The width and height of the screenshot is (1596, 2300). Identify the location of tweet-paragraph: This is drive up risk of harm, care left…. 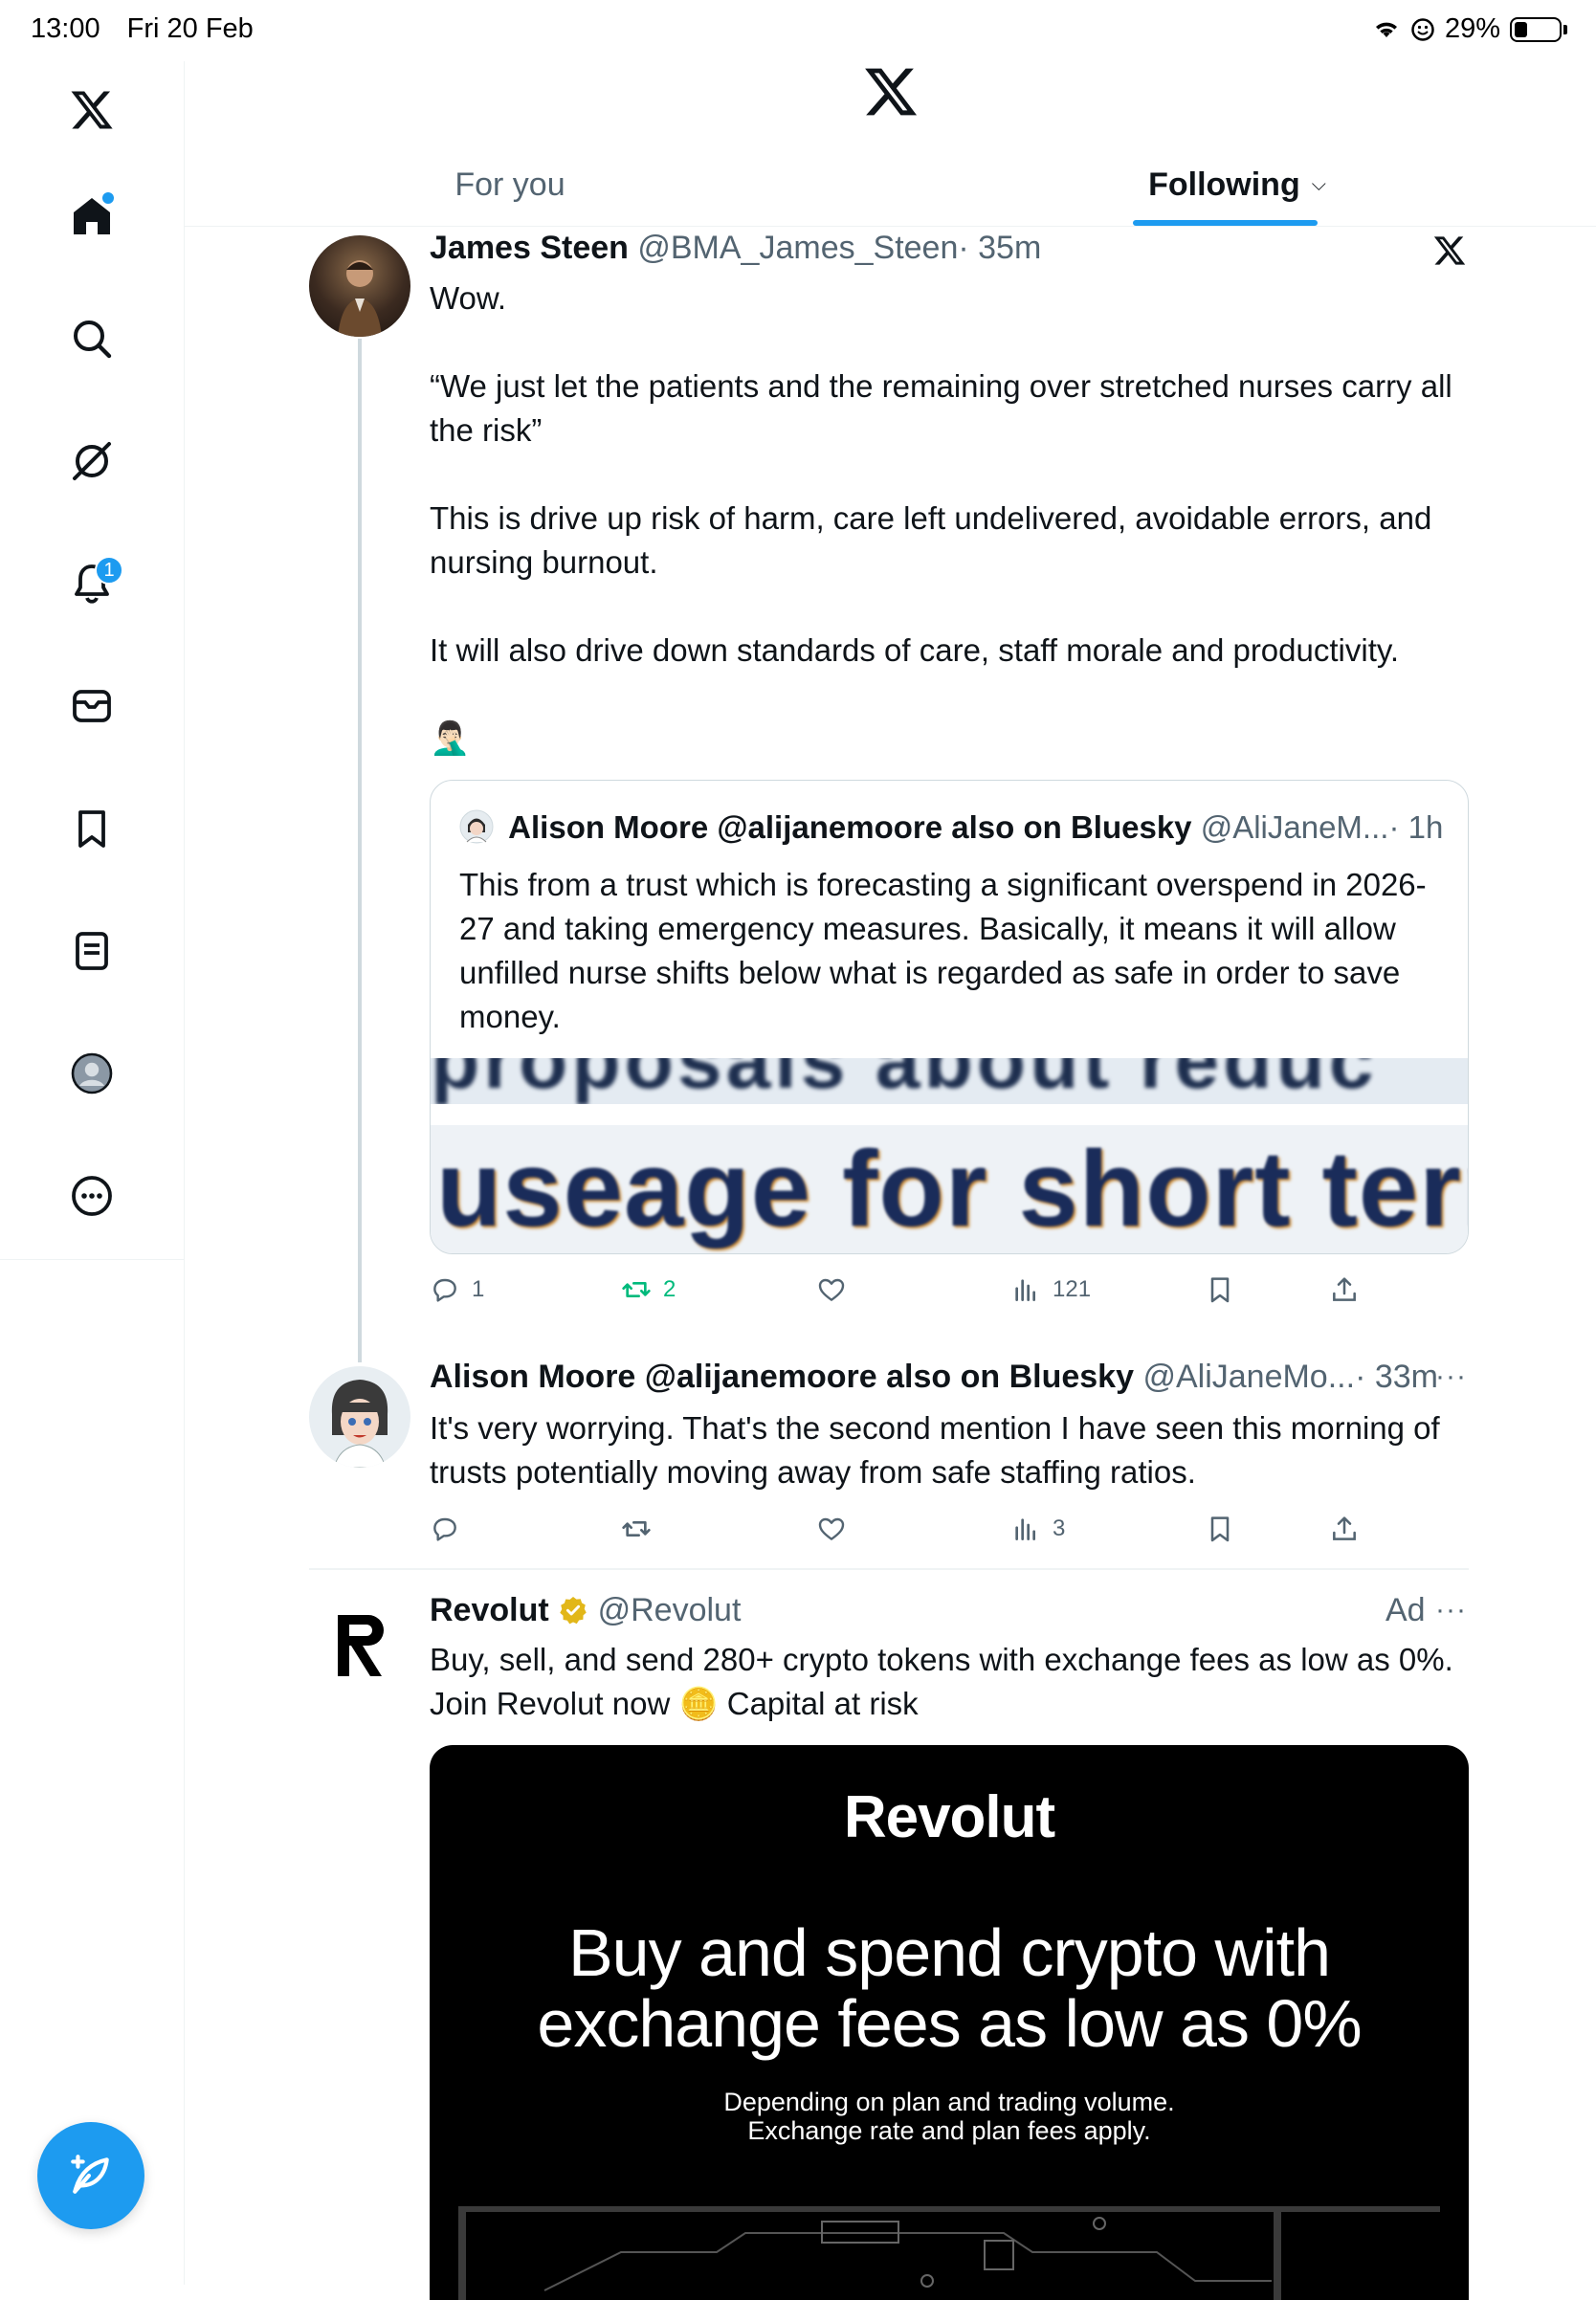
(931, 540).